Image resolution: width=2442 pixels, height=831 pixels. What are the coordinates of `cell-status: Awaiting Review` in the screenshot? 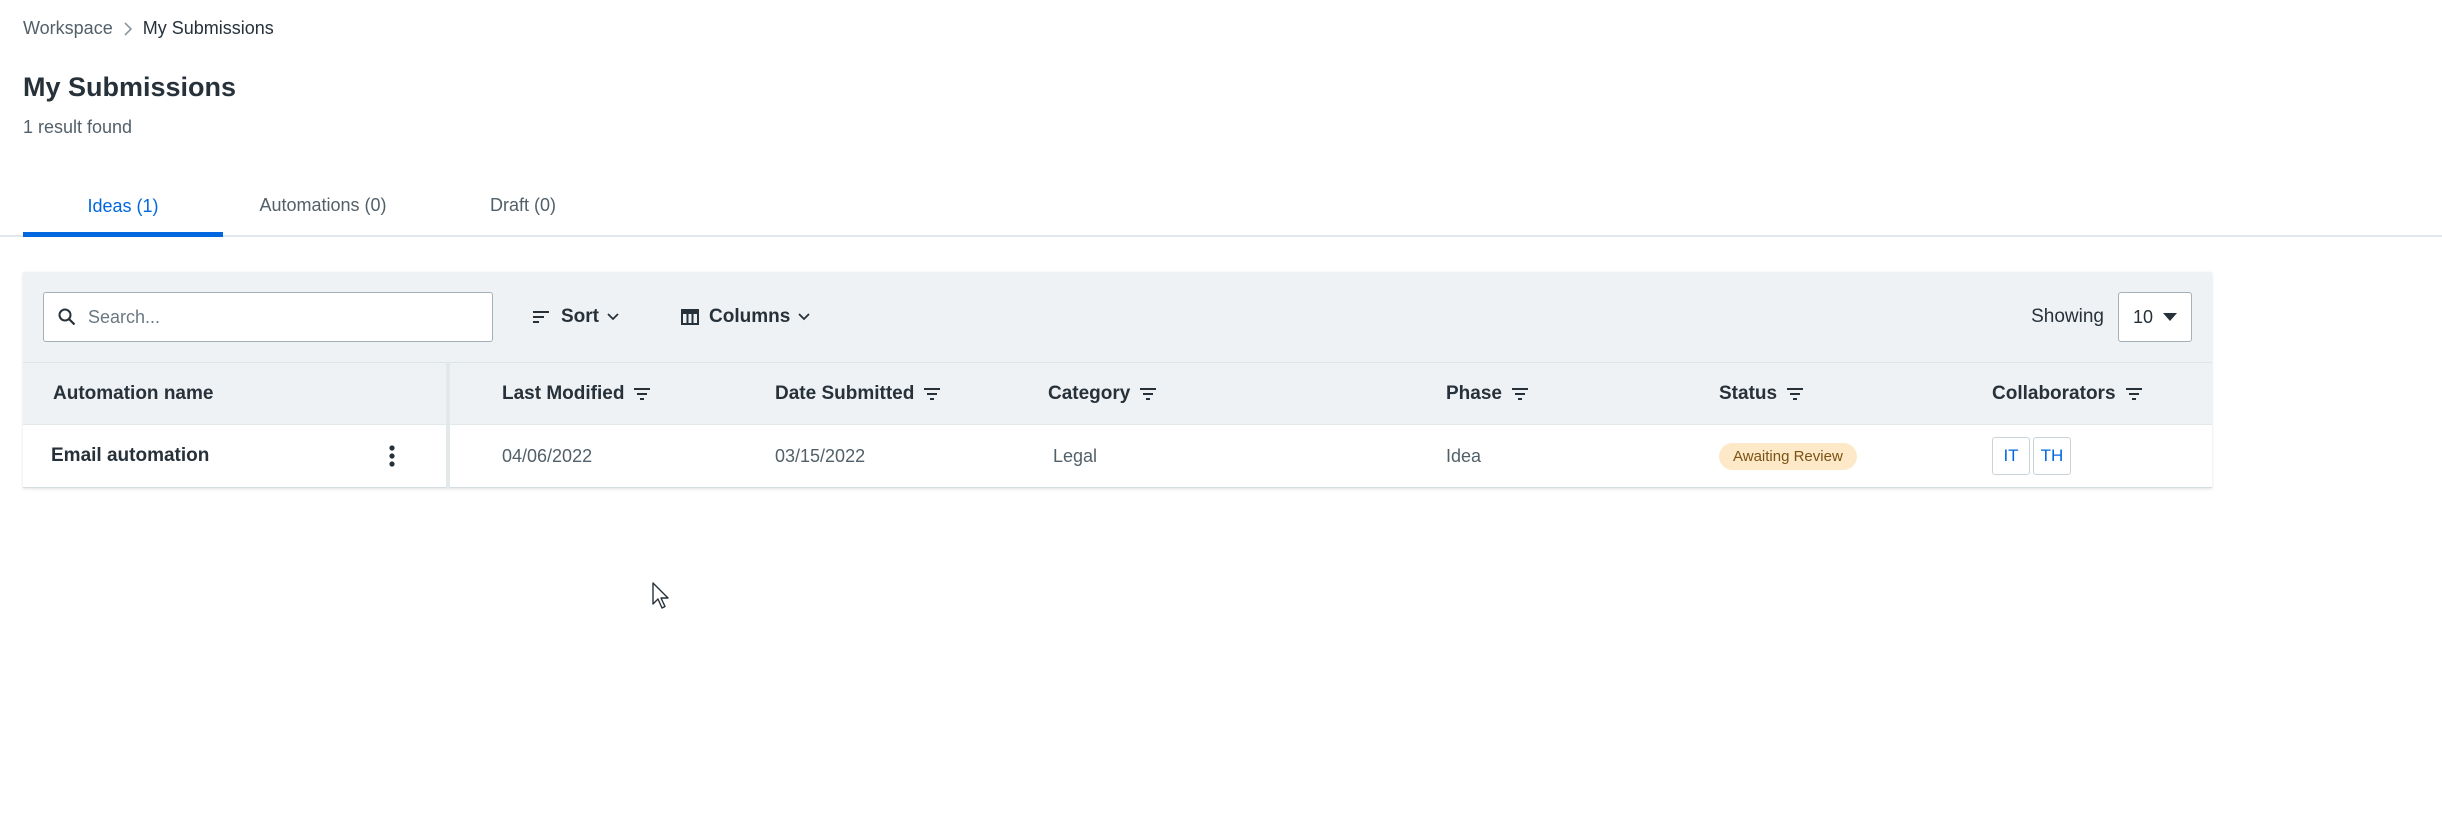 It's located at (1788, 456).